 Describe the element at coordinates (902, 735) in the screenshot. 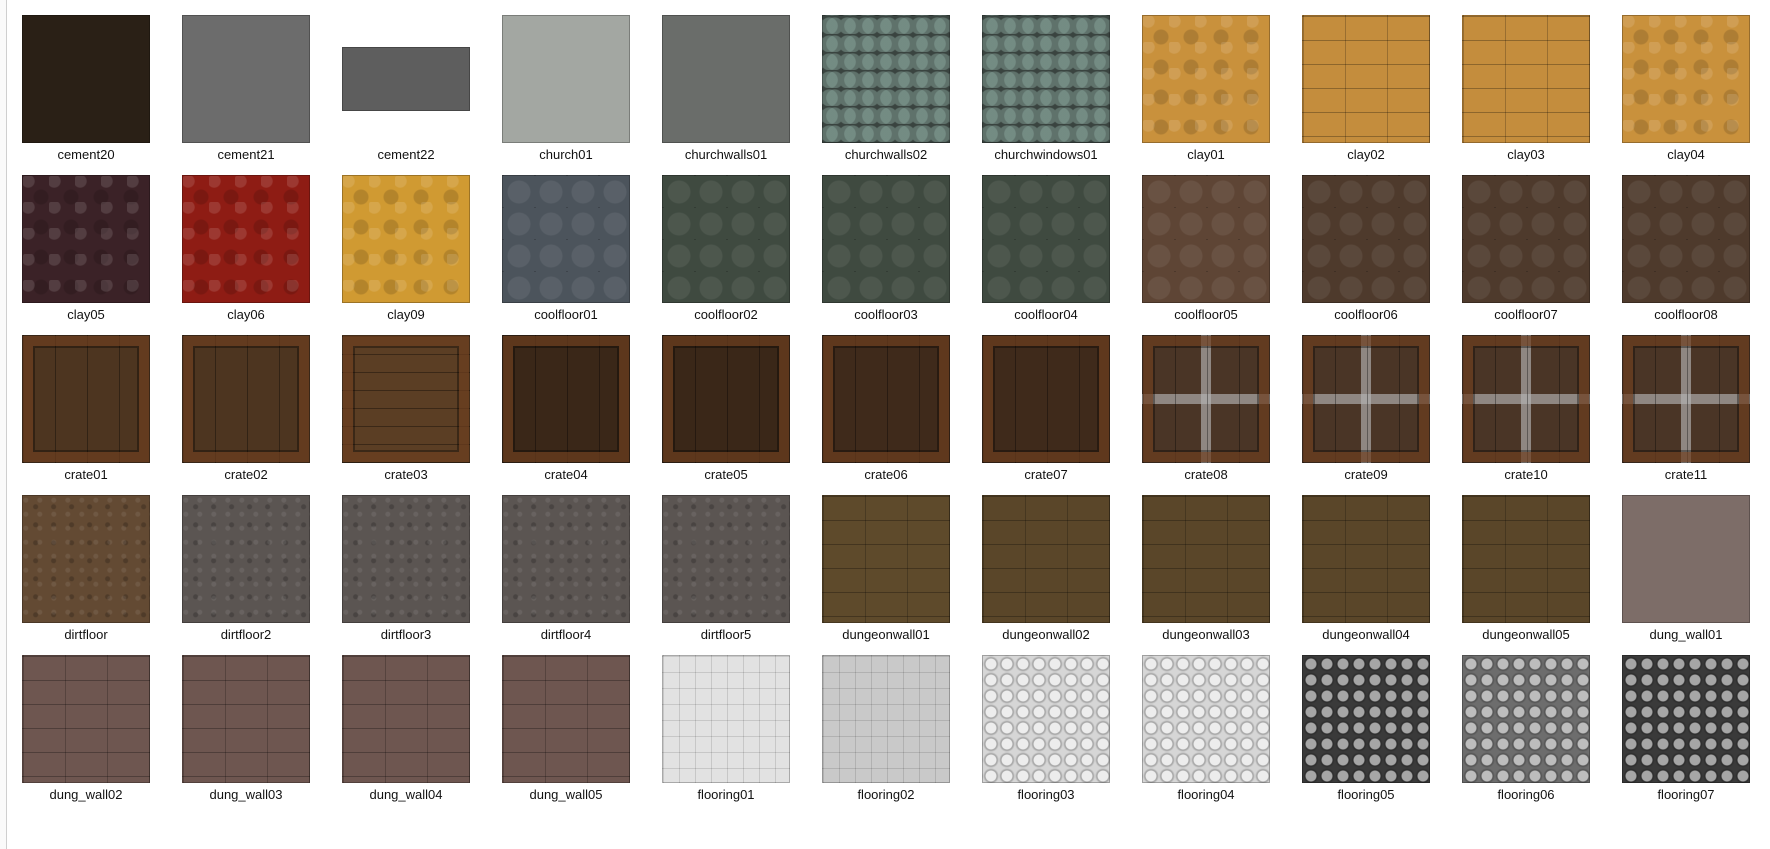

I see `texture-item: flooring02` at that location.